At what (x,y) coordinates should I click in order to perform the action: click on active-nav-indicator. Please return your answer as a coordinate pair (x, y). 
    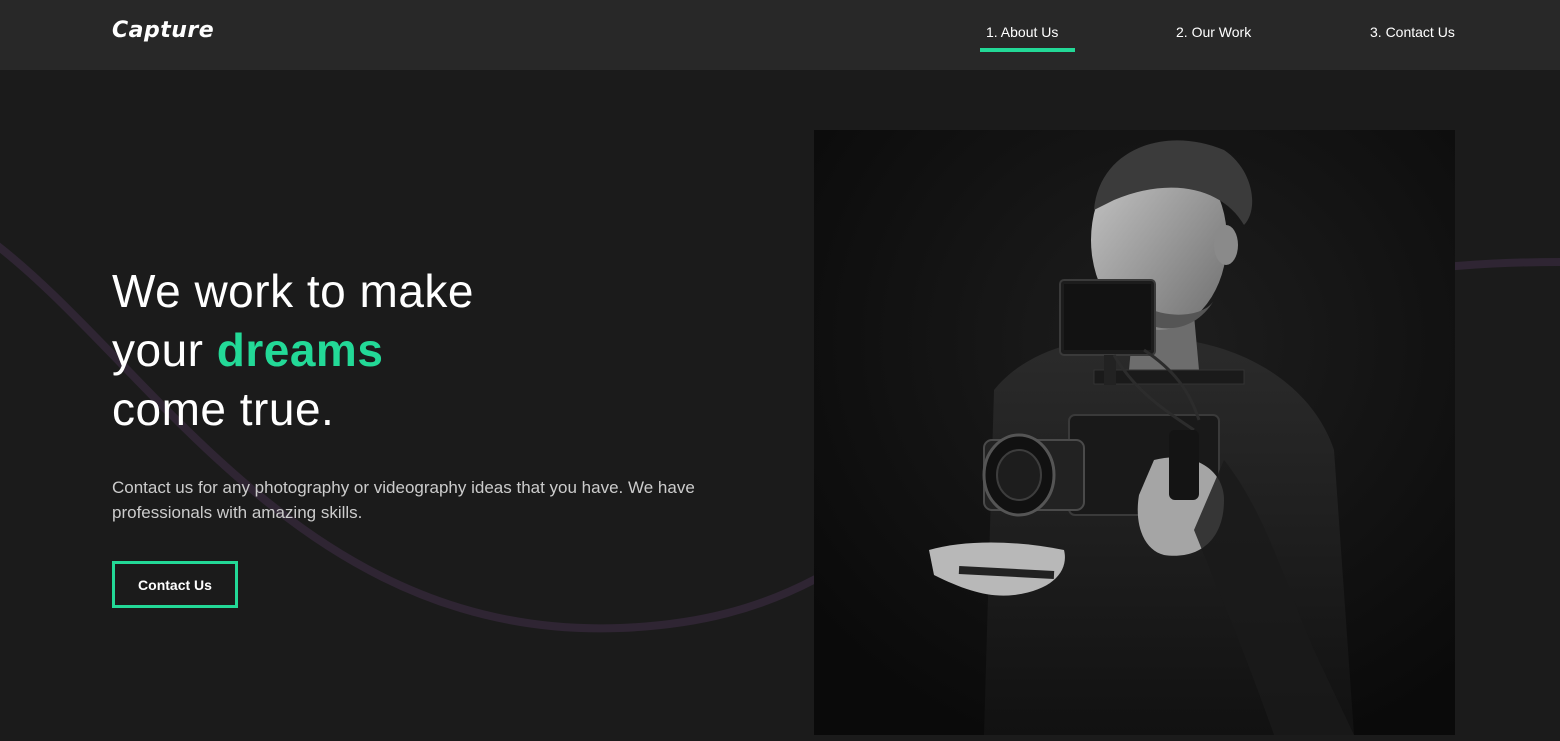
    Looking at the image, I should click on (1027, 50).